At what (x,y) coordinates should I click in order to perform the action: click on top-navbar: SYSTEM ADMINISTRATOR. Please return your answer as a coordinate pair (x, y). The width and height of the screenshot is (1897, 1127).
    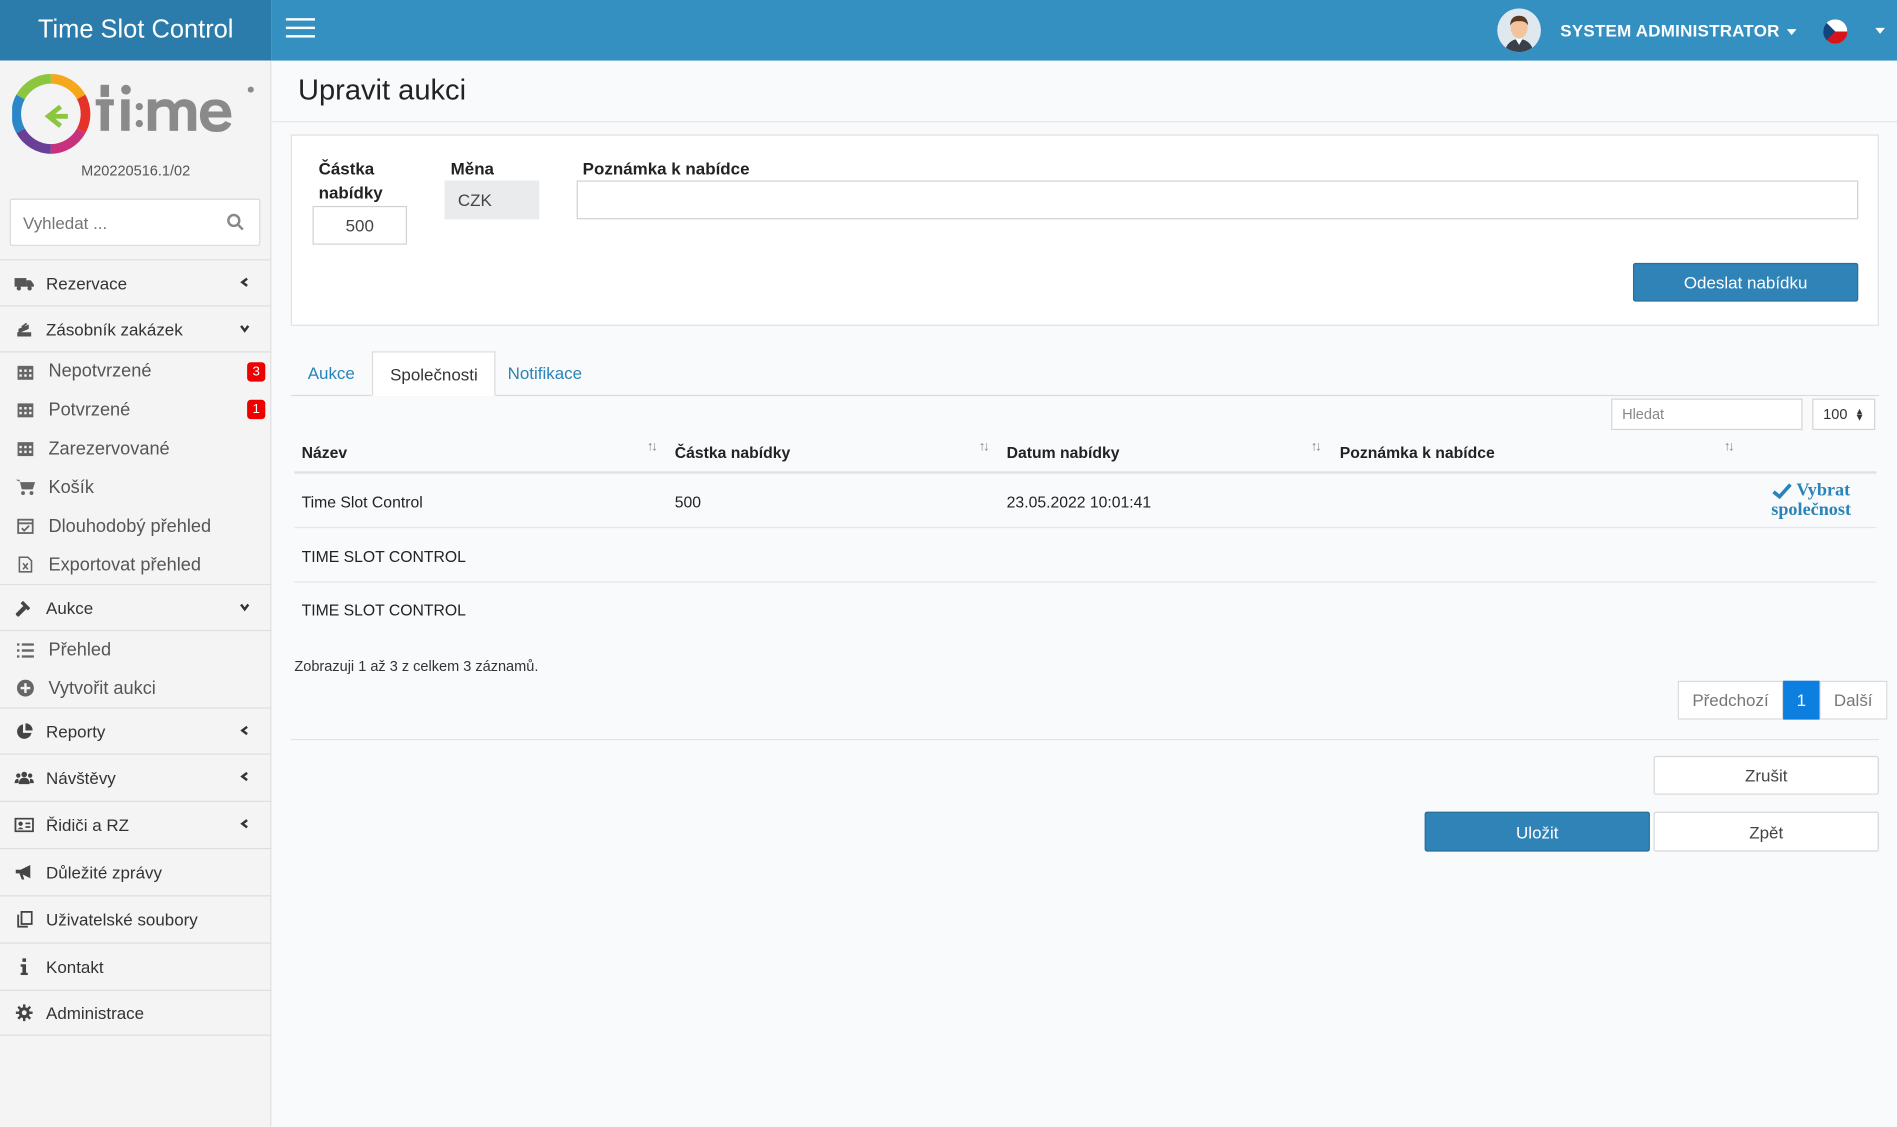
    Looking at the image, I should click on (1084, 30).